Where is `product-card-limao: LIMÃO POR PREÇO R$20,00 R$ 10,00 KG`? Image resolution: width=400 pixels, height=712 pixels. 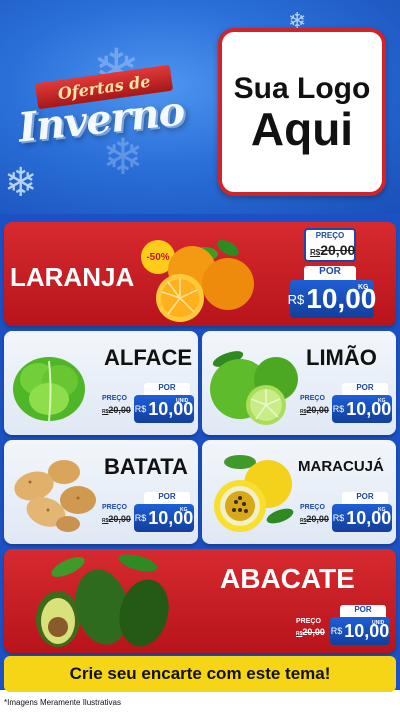 product-card-limao: LIMÃO POR PREÇO R$20,00 R$ 10,00 KG is located at coordinates (299, 383).